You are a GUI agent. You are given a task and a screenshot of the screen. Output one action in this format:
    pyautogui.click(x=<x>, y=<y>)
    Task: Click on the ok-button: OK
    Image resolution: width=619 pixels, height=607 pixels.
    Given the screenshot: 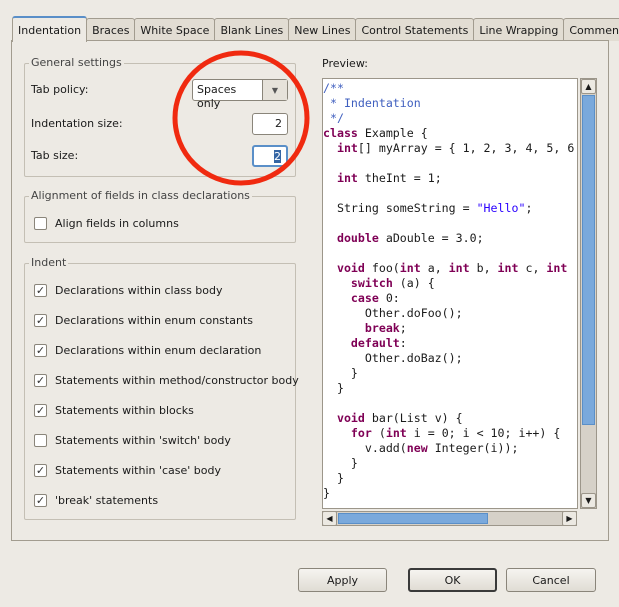 What is the action you would take?
    pyautogui.click(x=452, y=580)
    